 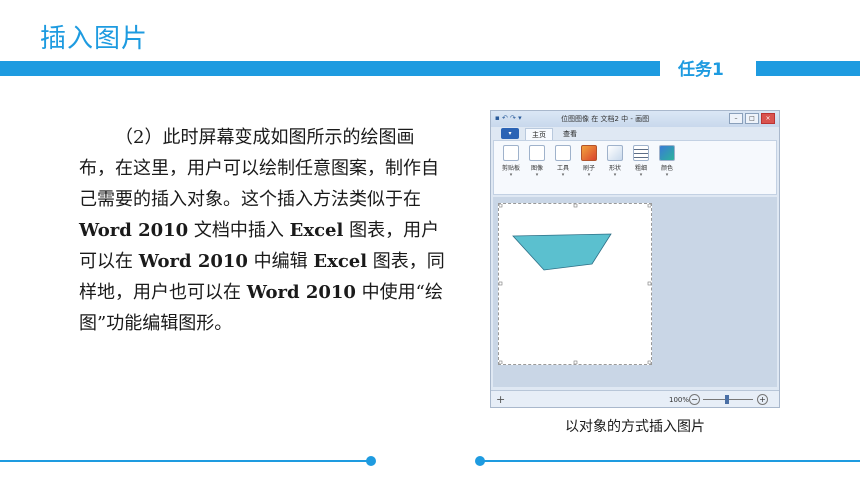 What do you see at coordinates (605, 119) in the screenshot?
I see `paint-window-title: 位图图像 在 文档2 中 - 画图` at bounding box center [605, 119].